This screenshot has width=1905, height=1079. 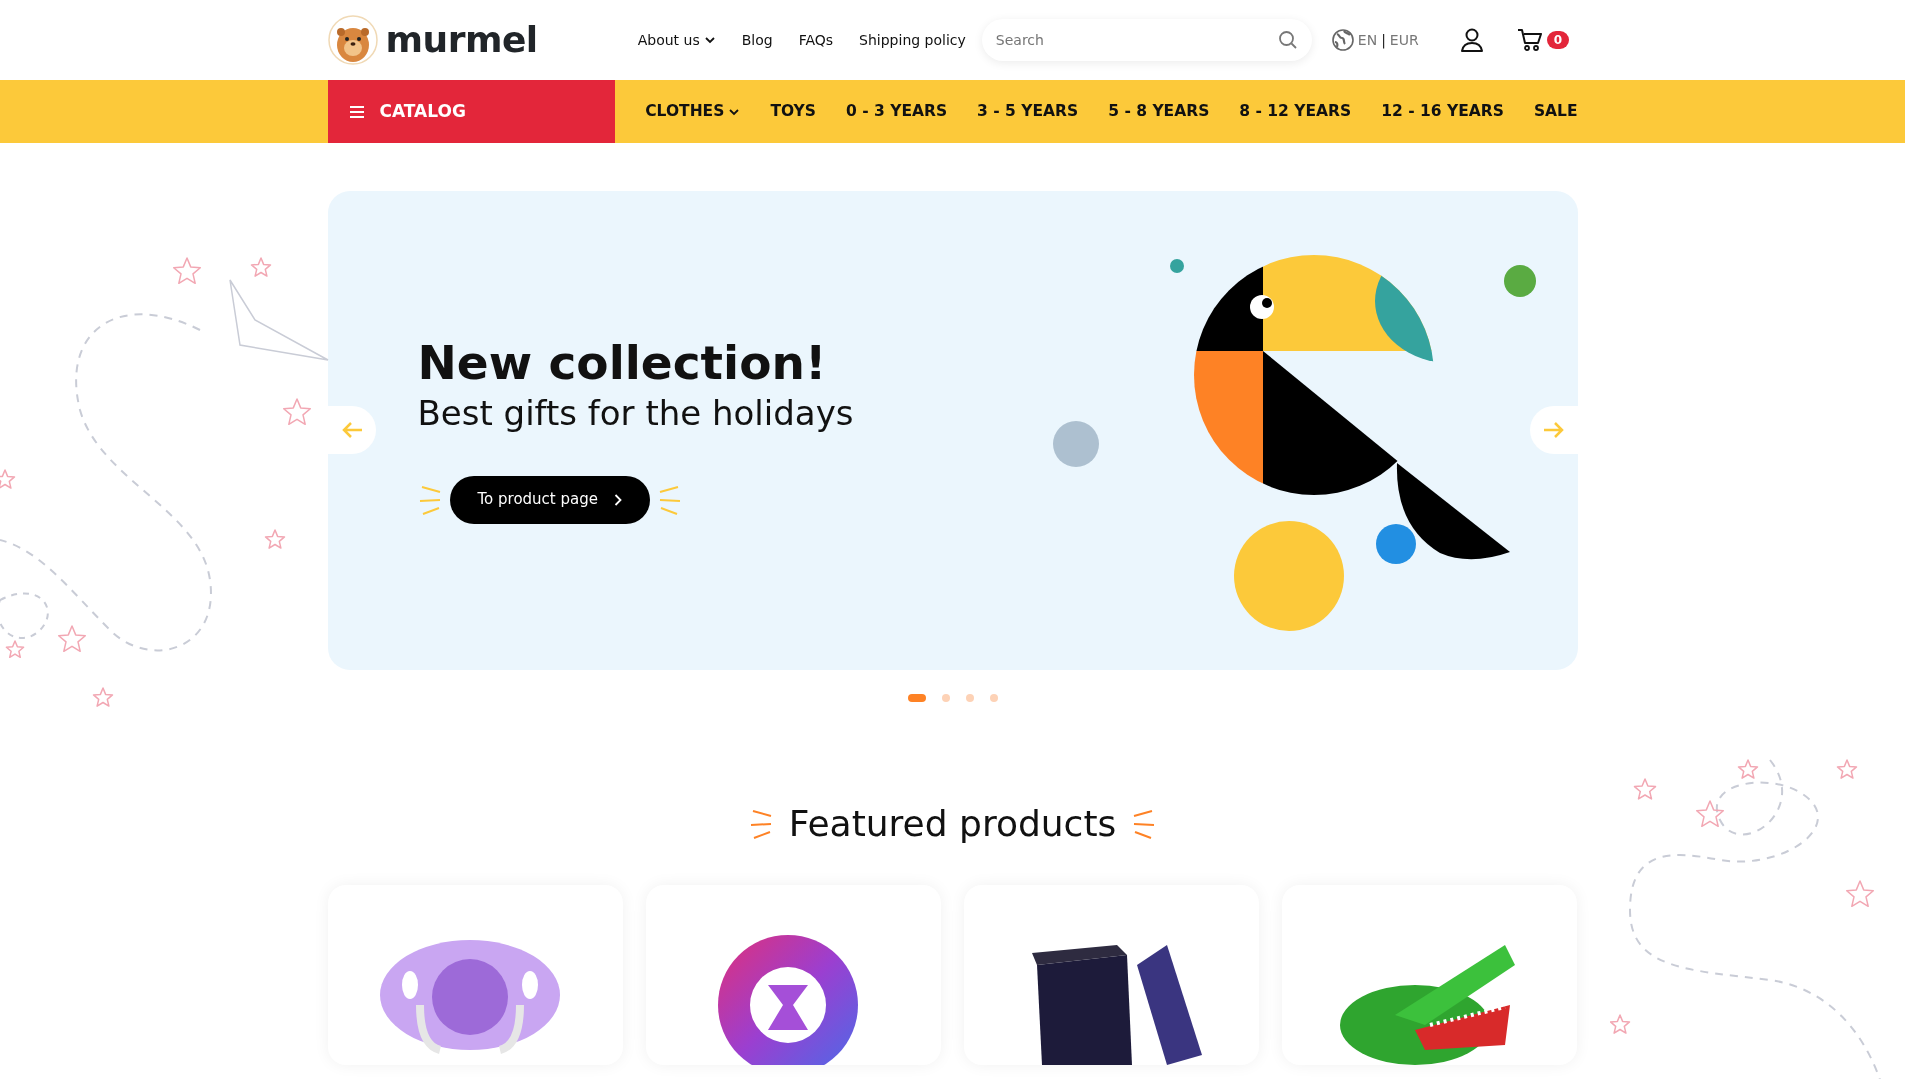 I want to click on search-field: Search, so click(x=1146, y=40).